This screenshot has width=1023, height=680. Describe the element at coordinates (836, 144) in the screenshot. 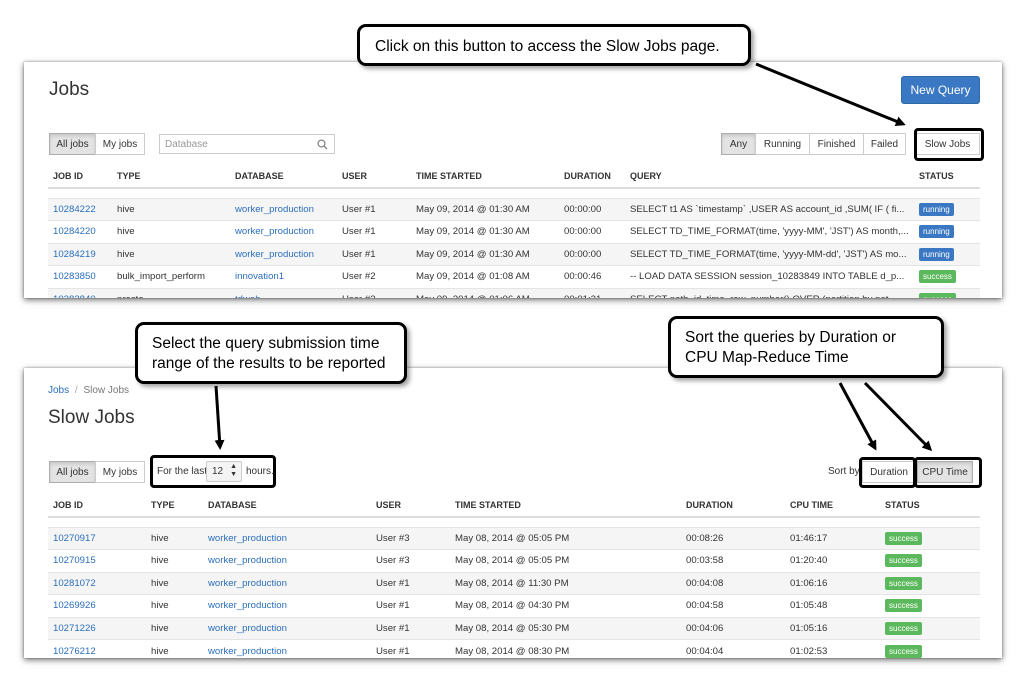

I see `status-filter-finished: Finished` at that location.